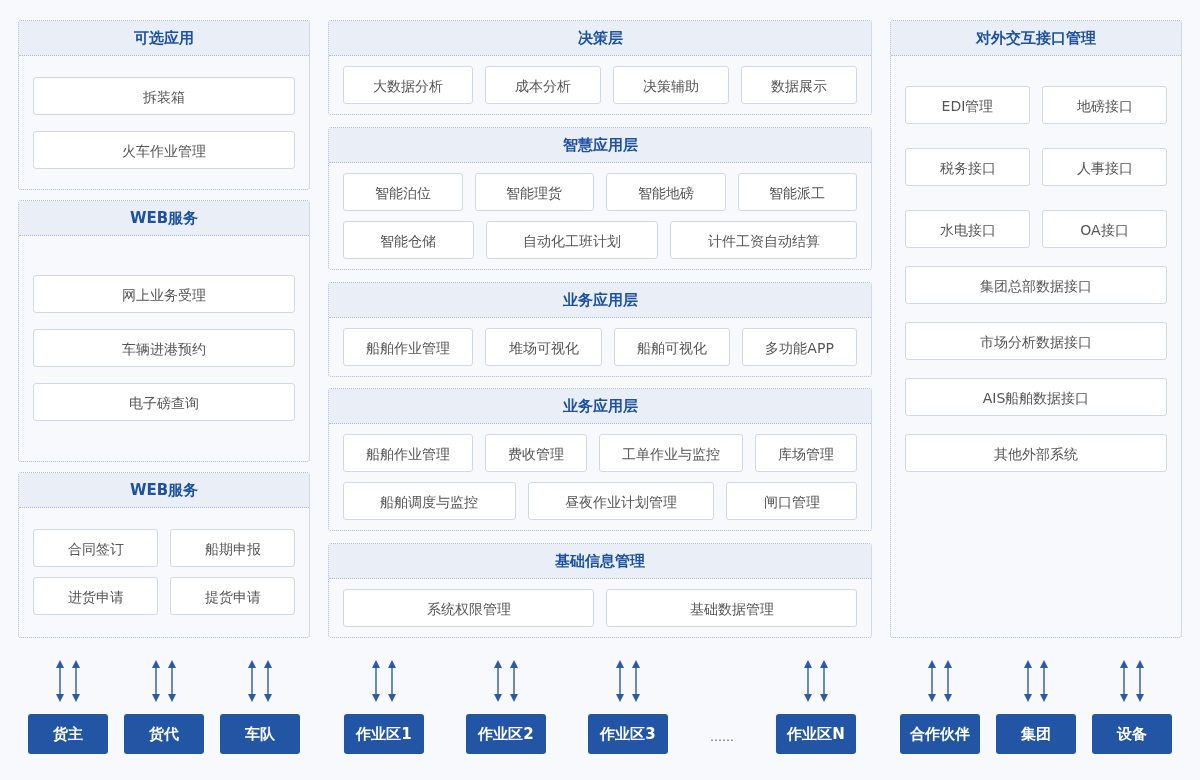 The width and height of the screenshot is (1200, 780). What do you see at coordinates (403, 191) in the screenshot?
I see `module-box: 智能泊位` at bounding box center [403, 191].